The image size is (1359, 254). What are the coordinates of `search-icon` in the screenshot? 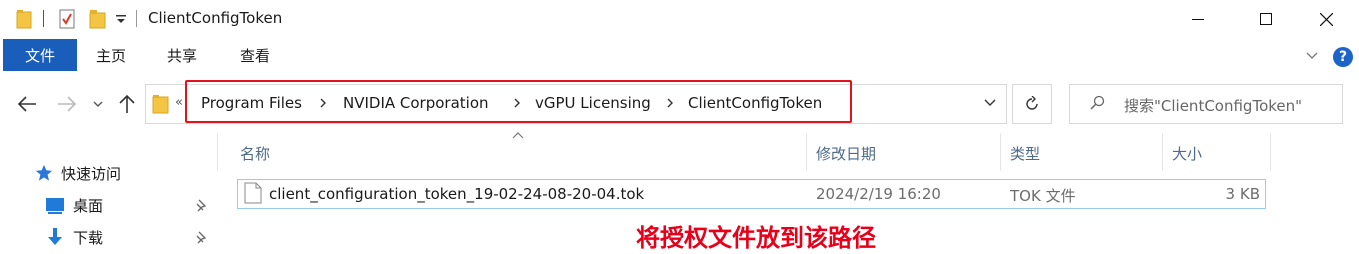 It's located at (1097, 102).